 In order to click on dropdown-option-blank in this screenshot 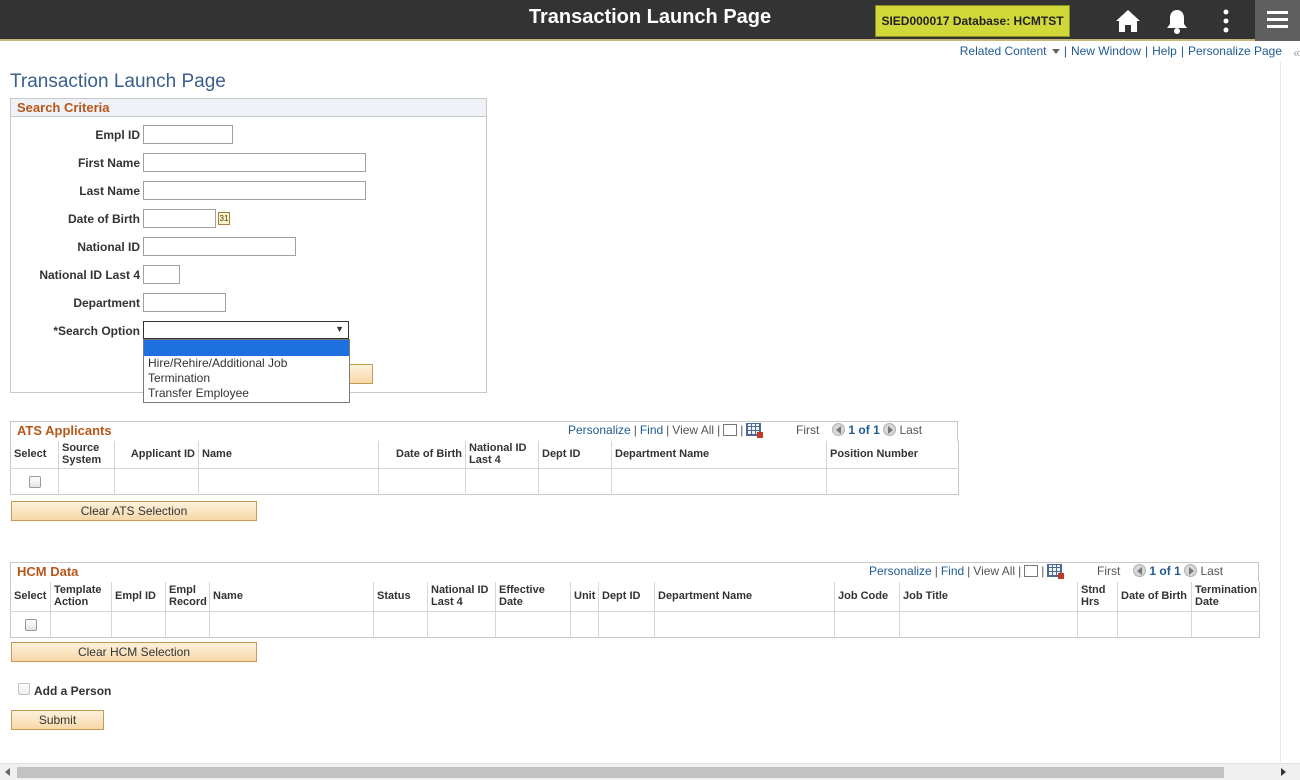, I will do `click(246, 348)`.